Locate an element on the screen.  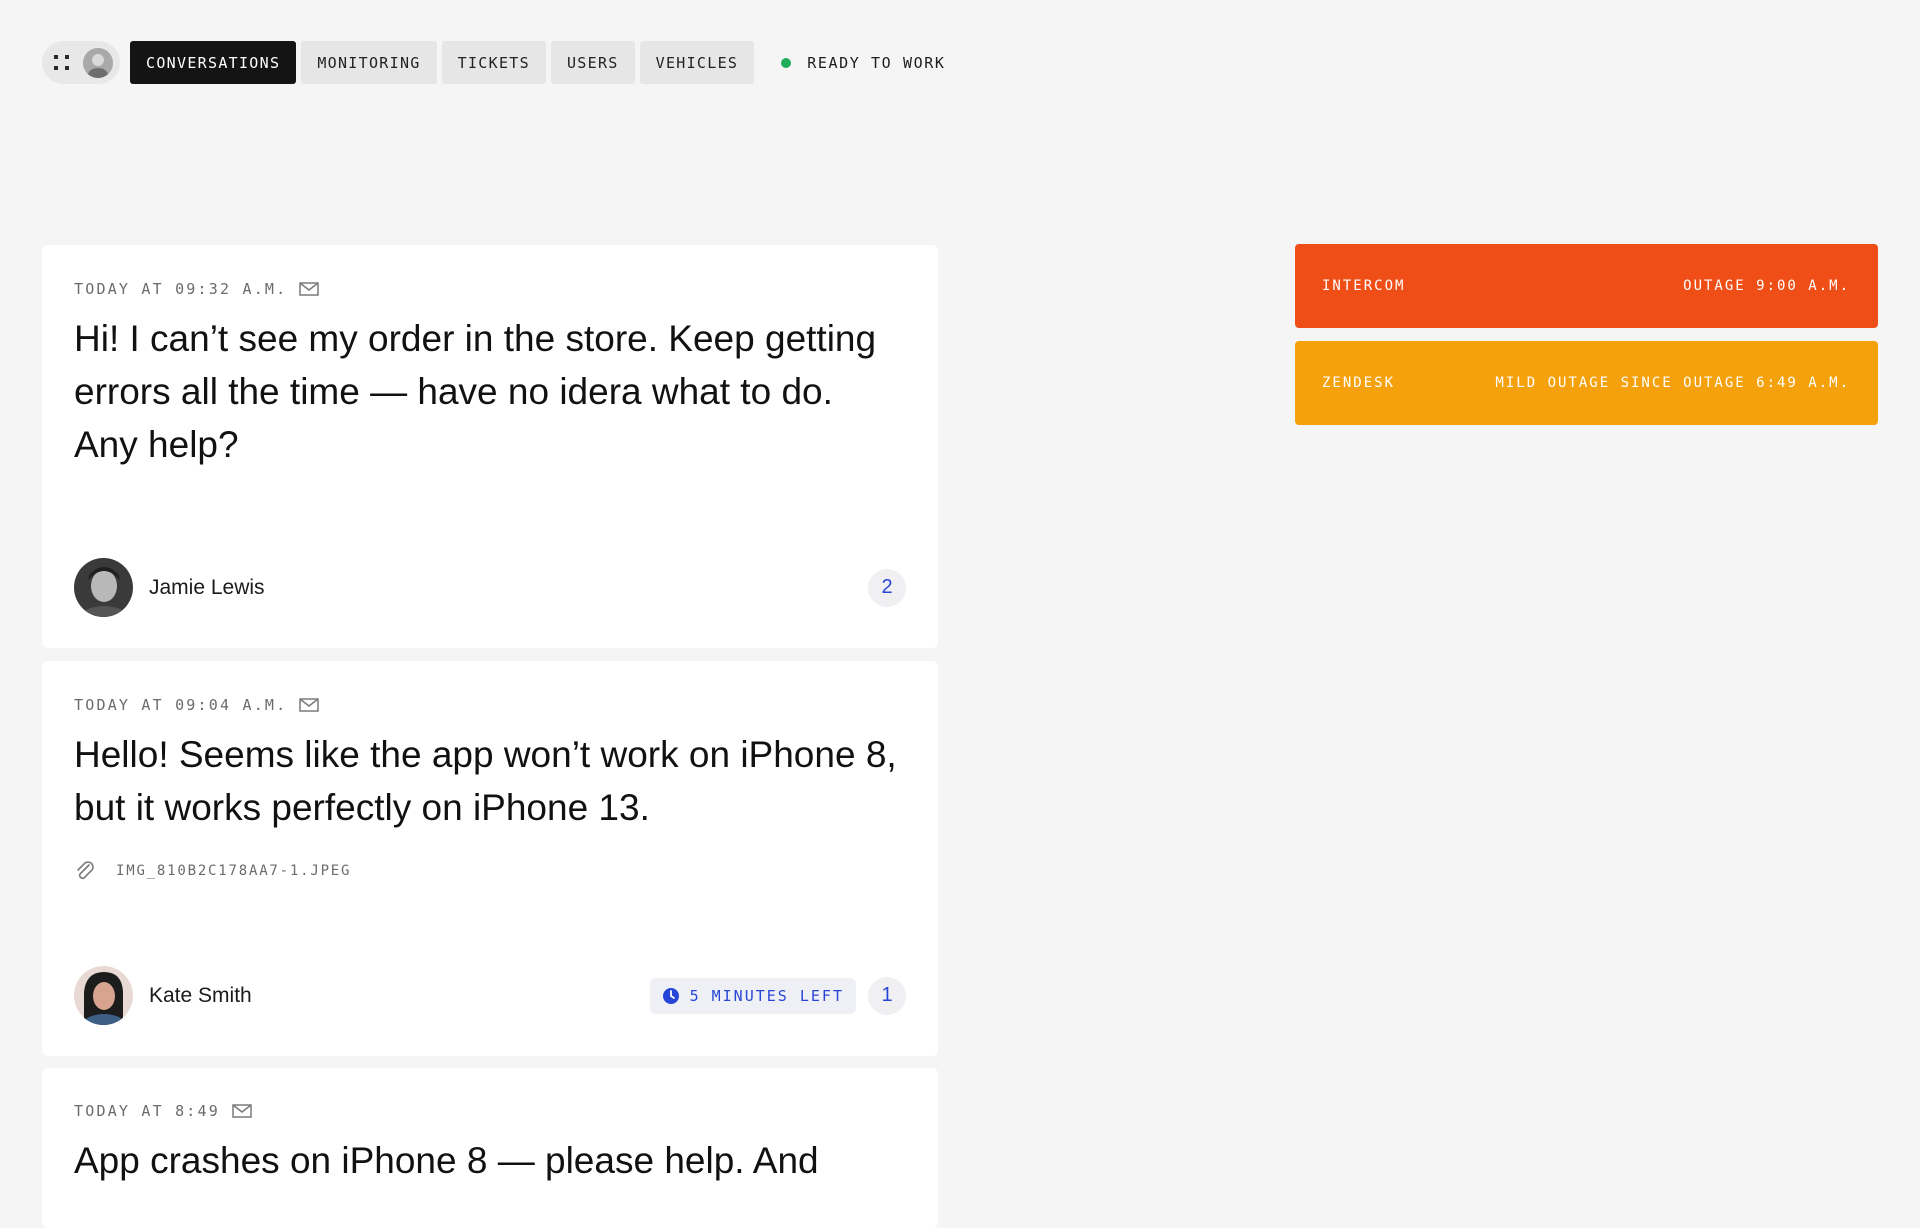
agent-status: READY TO WORK is located at coordinates (863, 63).